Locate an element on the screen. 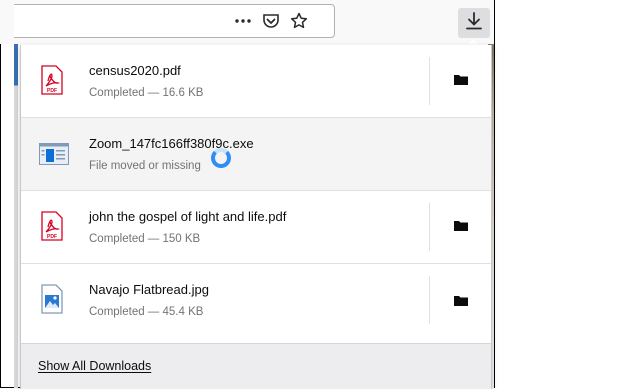  page-behind-left-strip is located at coordinates (16, 216).